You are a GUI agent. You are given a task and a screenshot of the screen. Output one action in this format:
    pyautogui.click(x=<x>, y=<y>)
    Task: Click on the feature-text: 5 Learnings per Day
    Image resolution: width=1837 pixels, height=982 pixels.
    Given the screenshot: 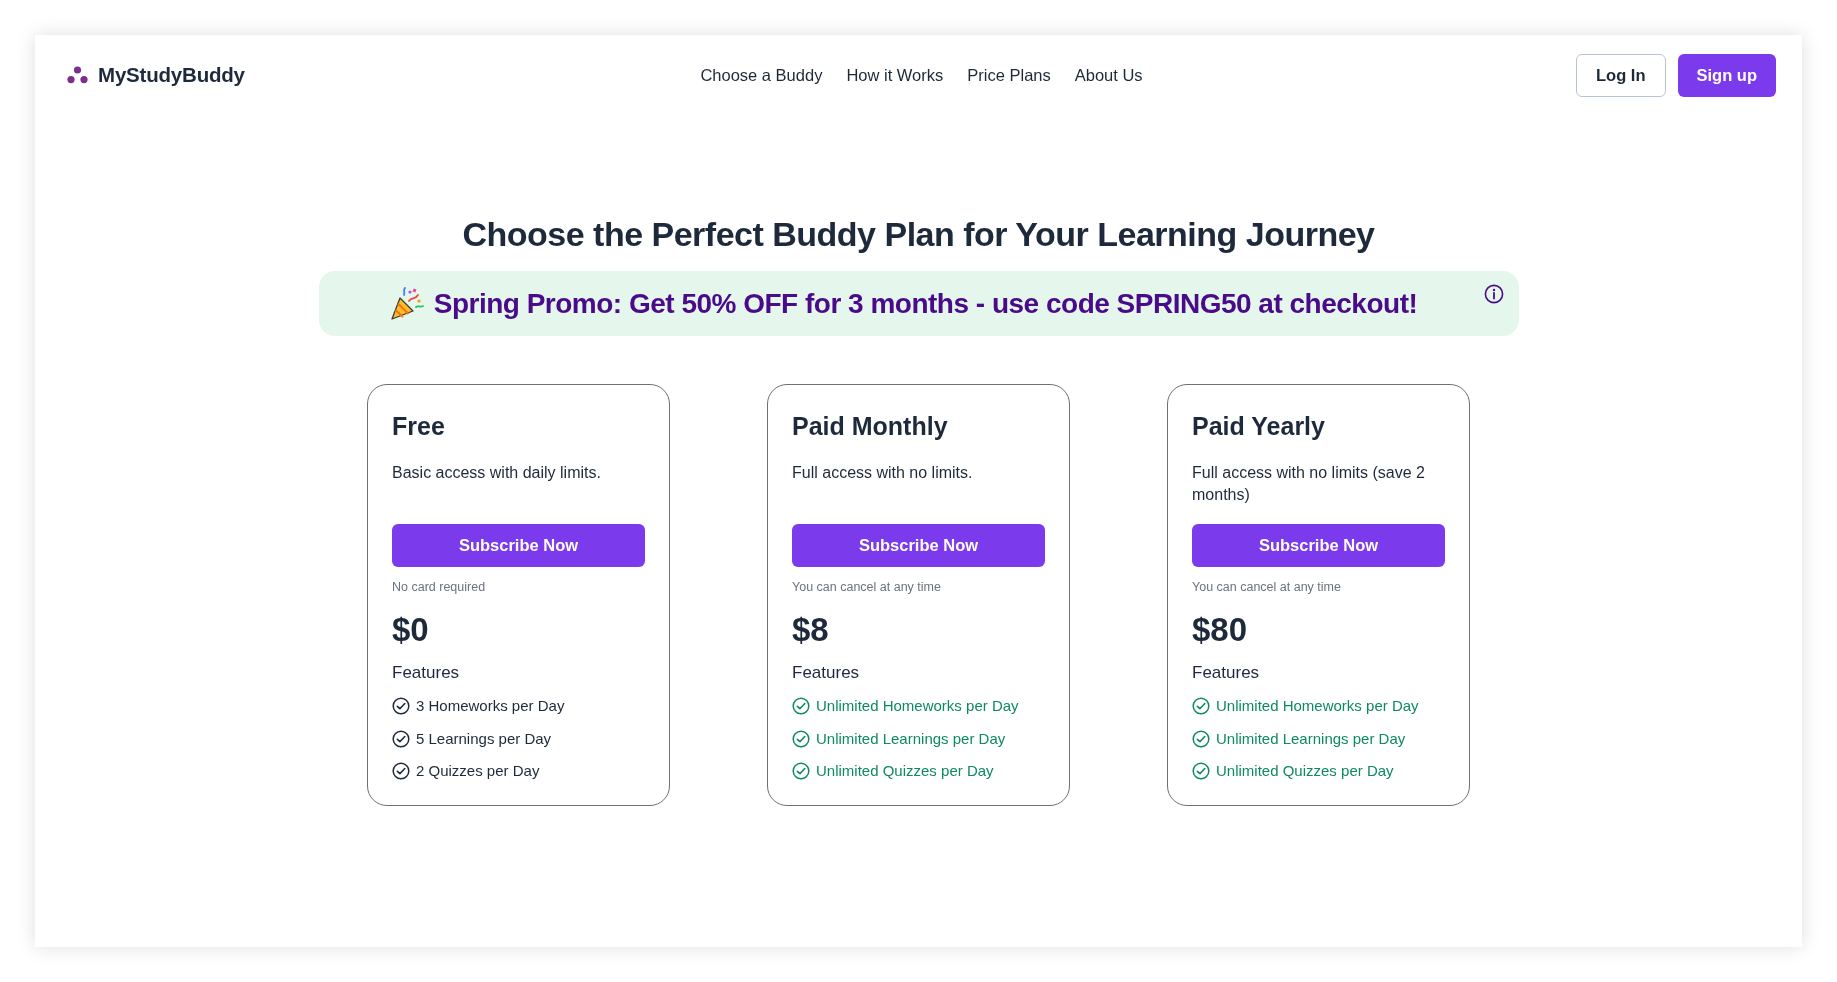 What is the action you would take?
    pyautogui.click(x=484, y=738)
    